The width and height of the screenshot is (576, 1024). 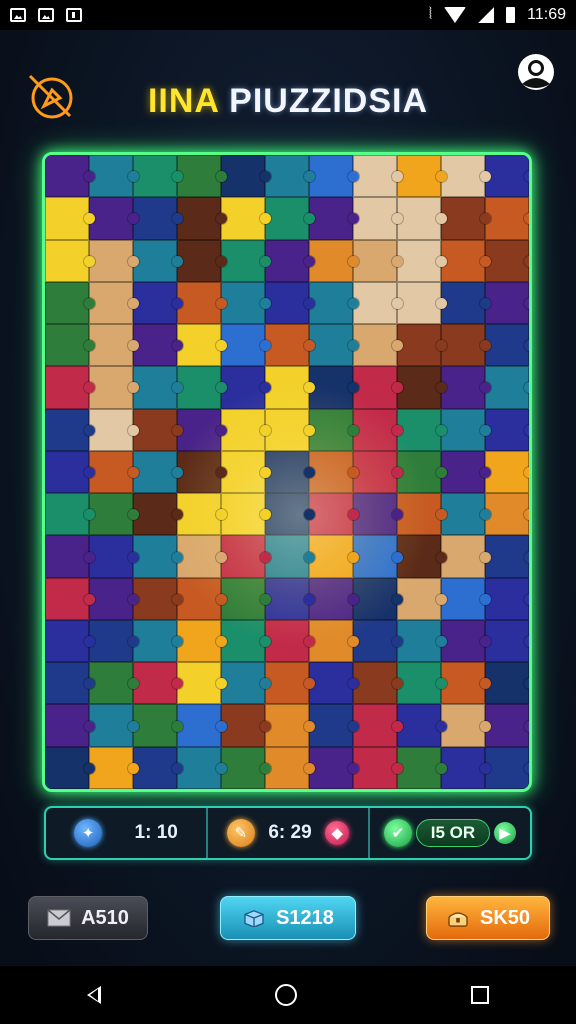 I want to click on mail-button: A510, so click(x=88, y=918).